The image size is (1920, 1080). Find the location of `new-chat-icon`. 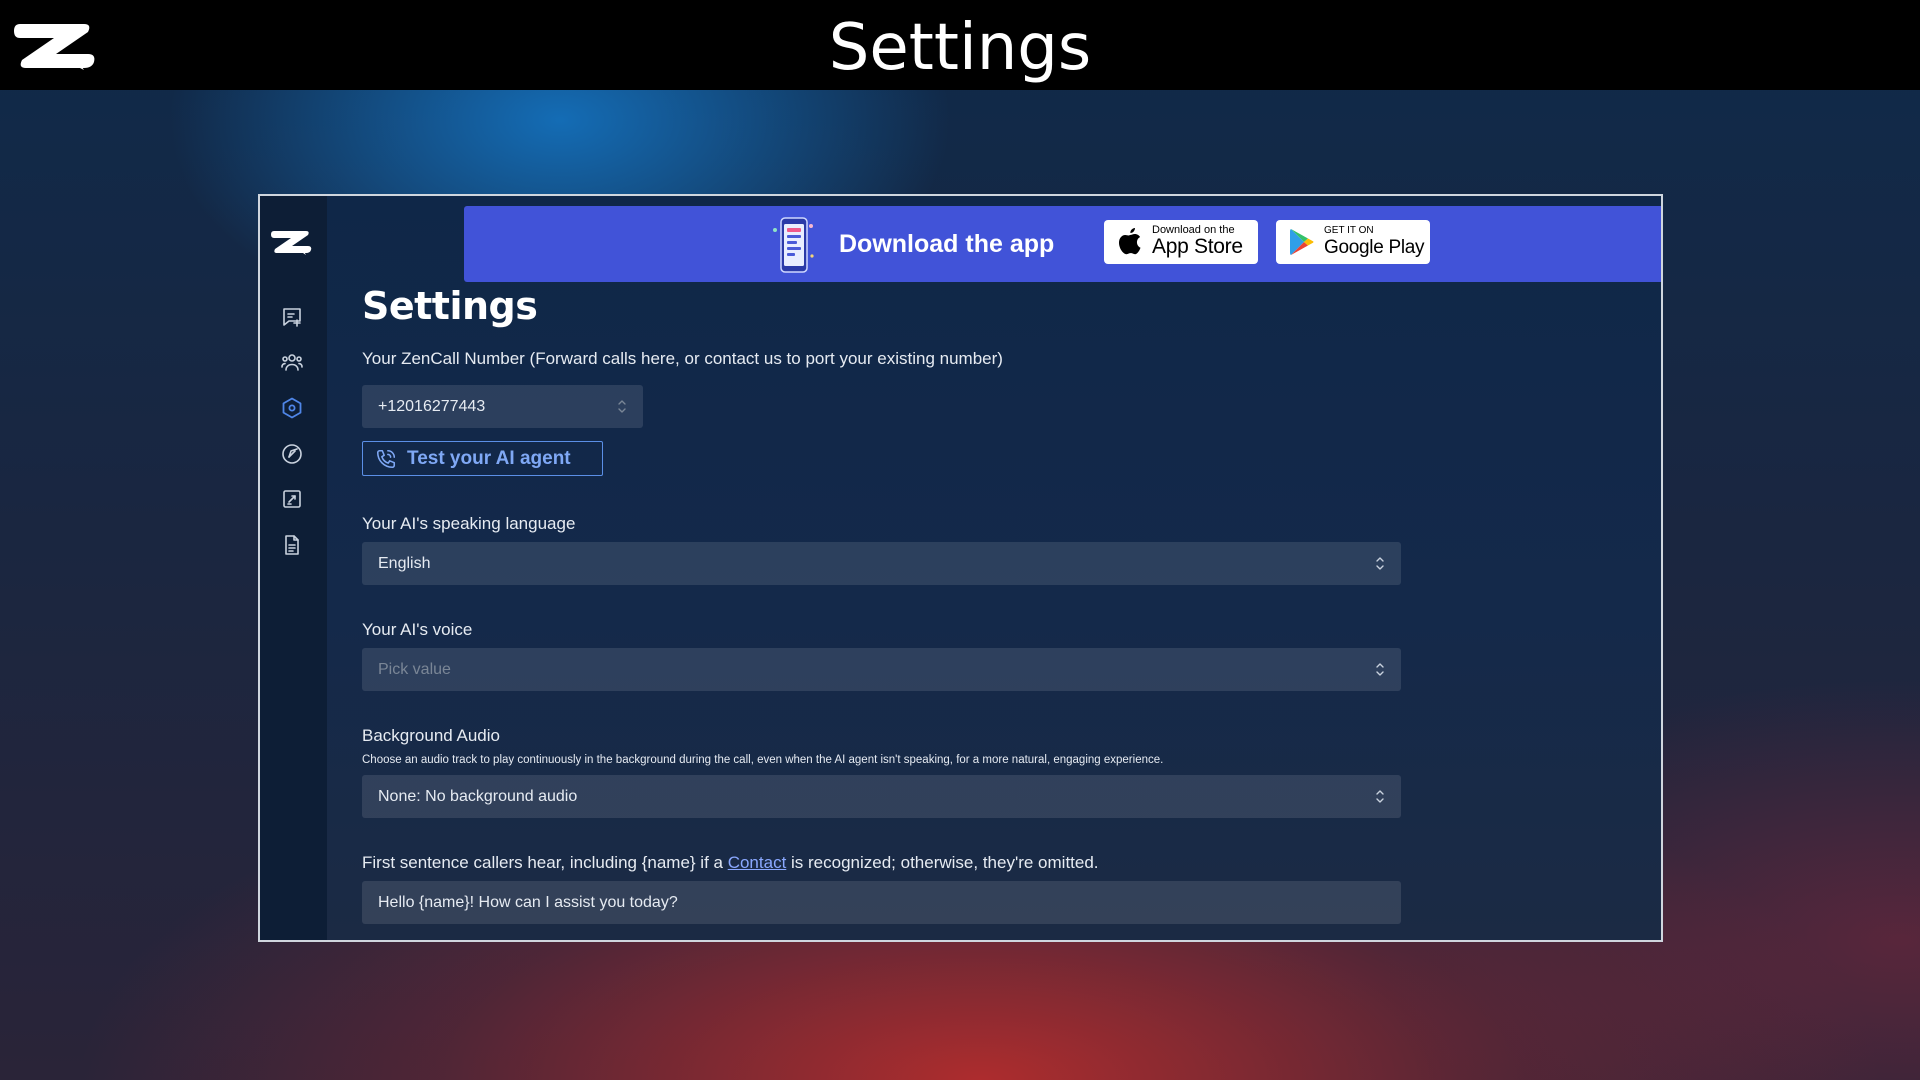

new-chat-icon is located at coordinates (292, 317).